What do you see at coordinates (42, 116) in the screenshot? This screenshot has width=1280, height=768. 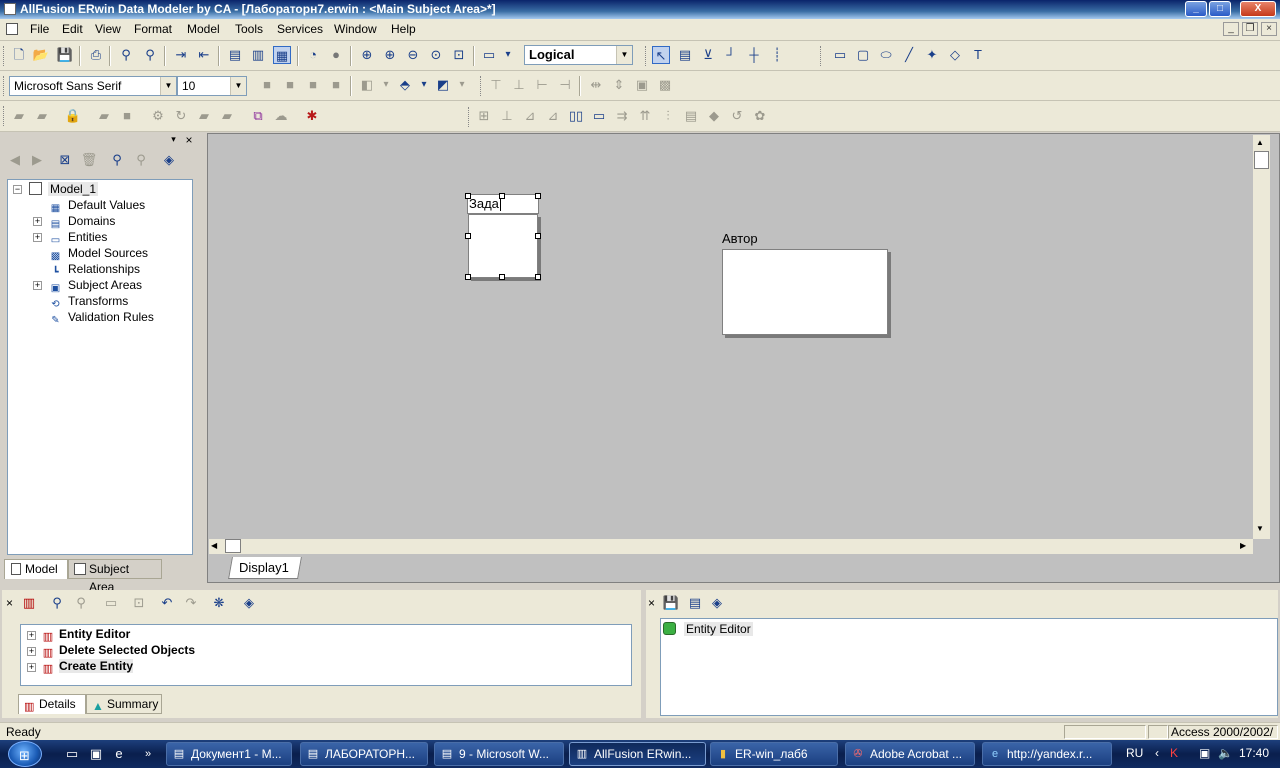 I see `mart-open-icon: ▰` at bounding box center [42, 116].